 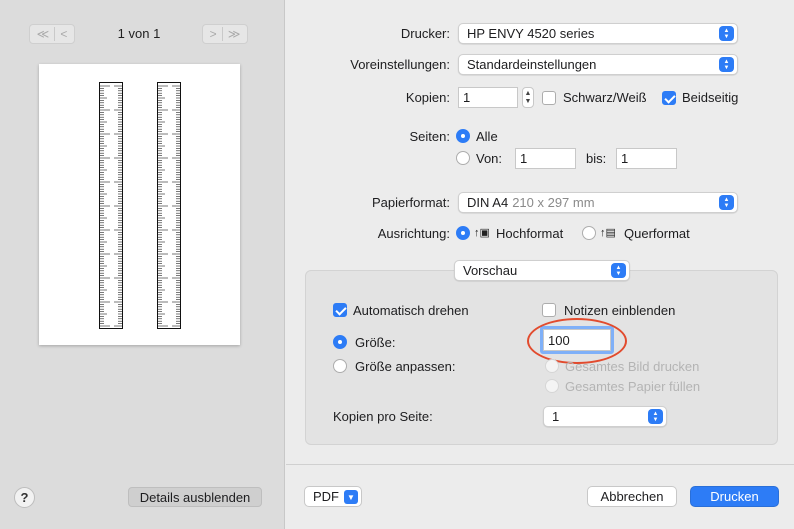 I want to click on last-page-icon: ≫, so click(x=234, y=34).